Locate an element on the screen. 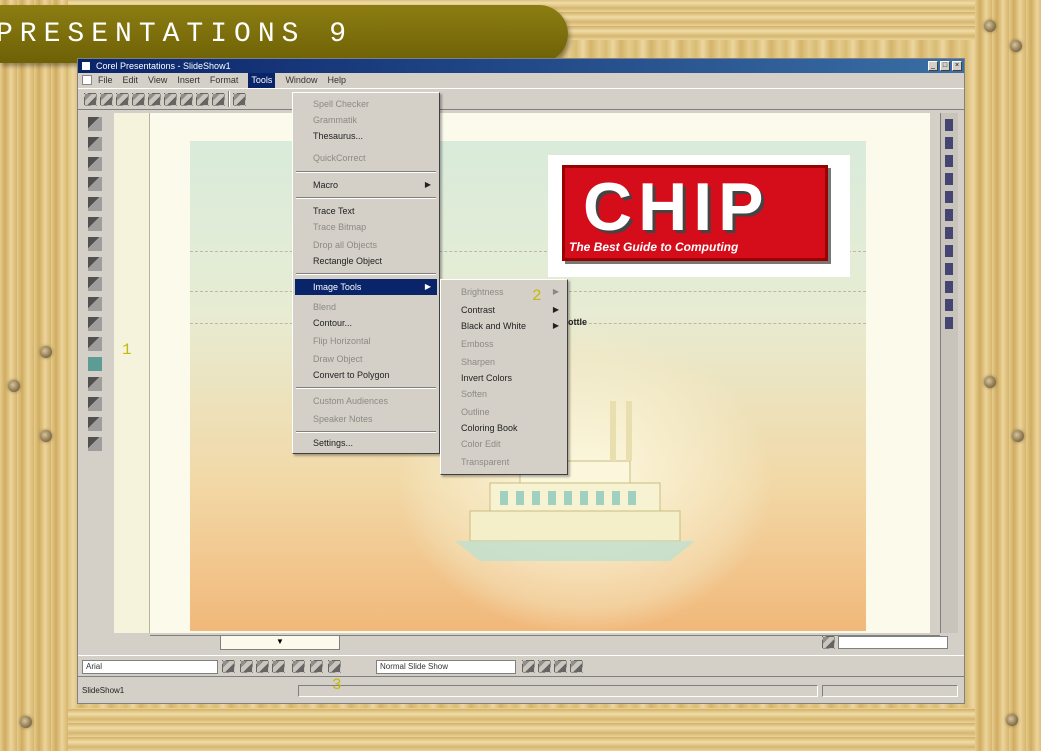  select-arrow-icon is located at coordinates (95, 124).